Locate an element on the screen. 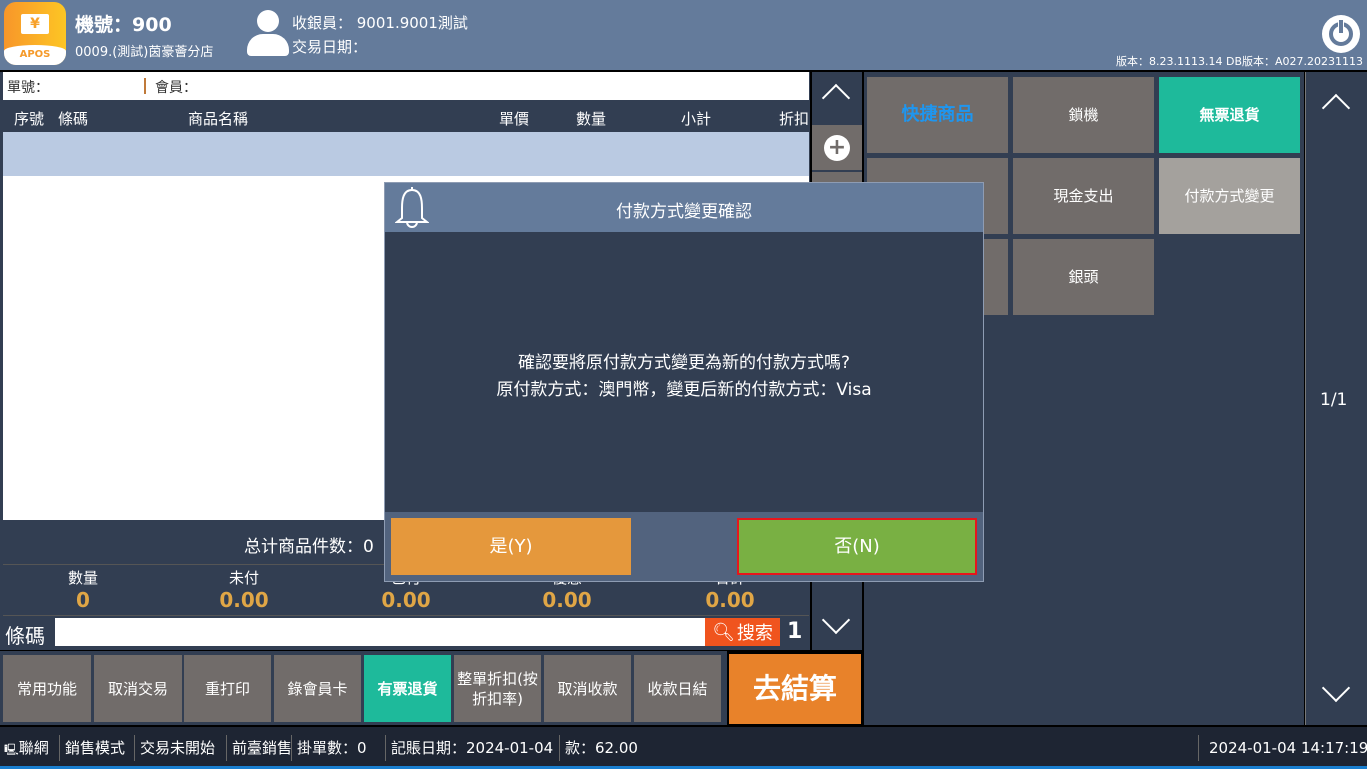 This screenshot has width=1367, height=769. page-up-icon is located at coordinates (1336, 108).